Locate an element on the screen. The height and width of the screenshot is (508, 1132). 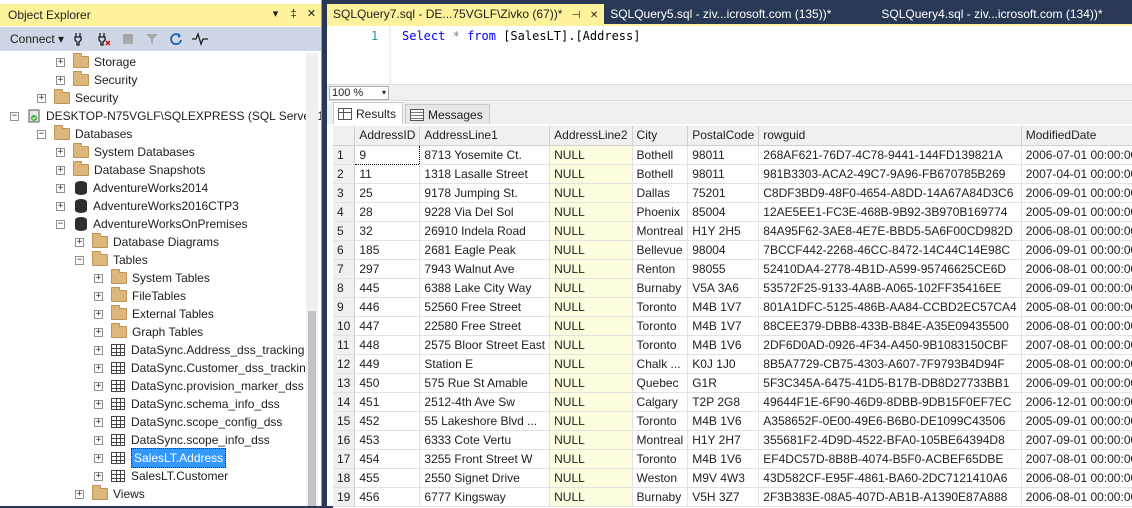
grid-cell: 981B3303-ACA2-49C7-9A96-FB670785B269 is located at coordinates (890, 174).